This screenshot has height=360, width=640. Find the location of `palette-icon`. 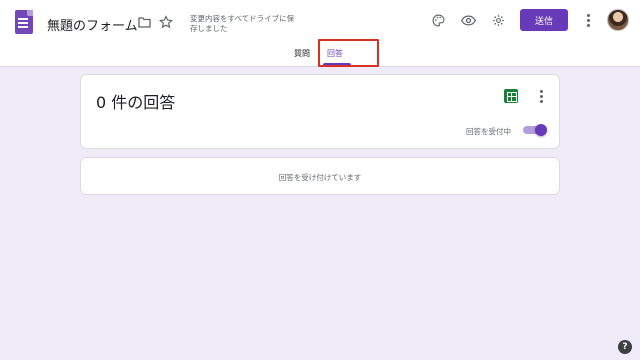

palette-icon is located at coordinates (438, 20).